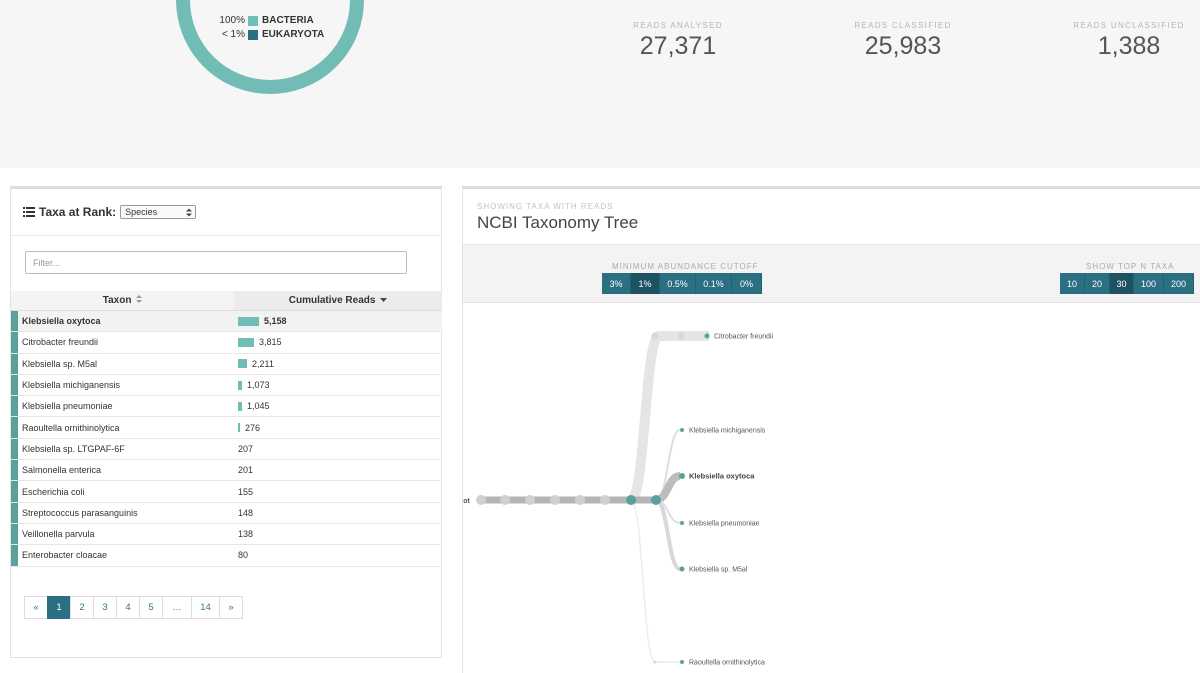 Image resolution: width=1200 pixels, height=673 pixels. I want to click on cell-taxon: Klebsiella sp. LTGPAF-6F, so click(73, 448).